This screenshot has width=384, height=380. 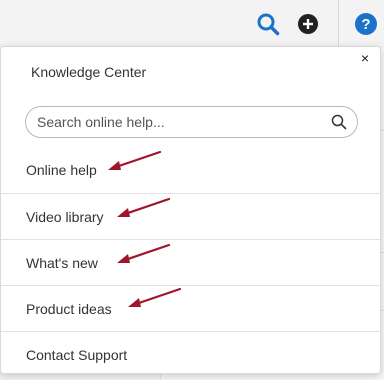 I want to click on menu-item-online-help: Online help, so click(x=190, y=170).